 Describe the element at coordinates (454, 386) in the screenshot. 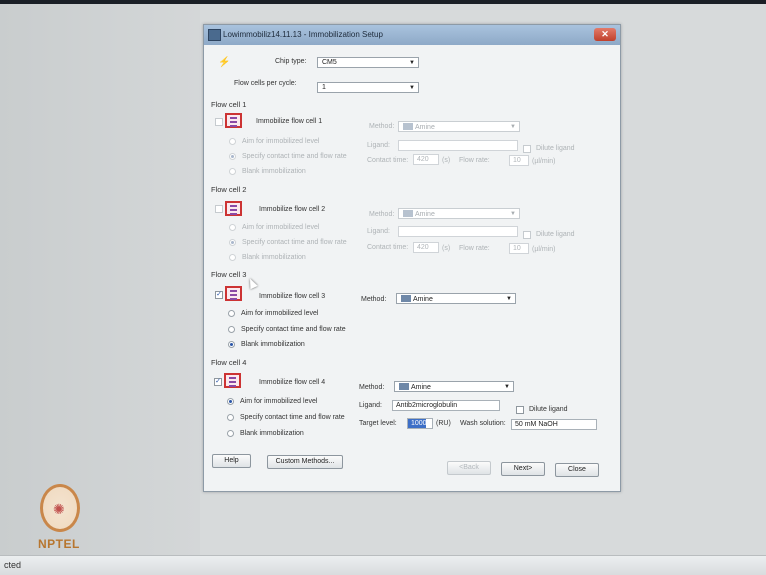

I see `flow-cell-4-method-select: Amine ▼` at that location.